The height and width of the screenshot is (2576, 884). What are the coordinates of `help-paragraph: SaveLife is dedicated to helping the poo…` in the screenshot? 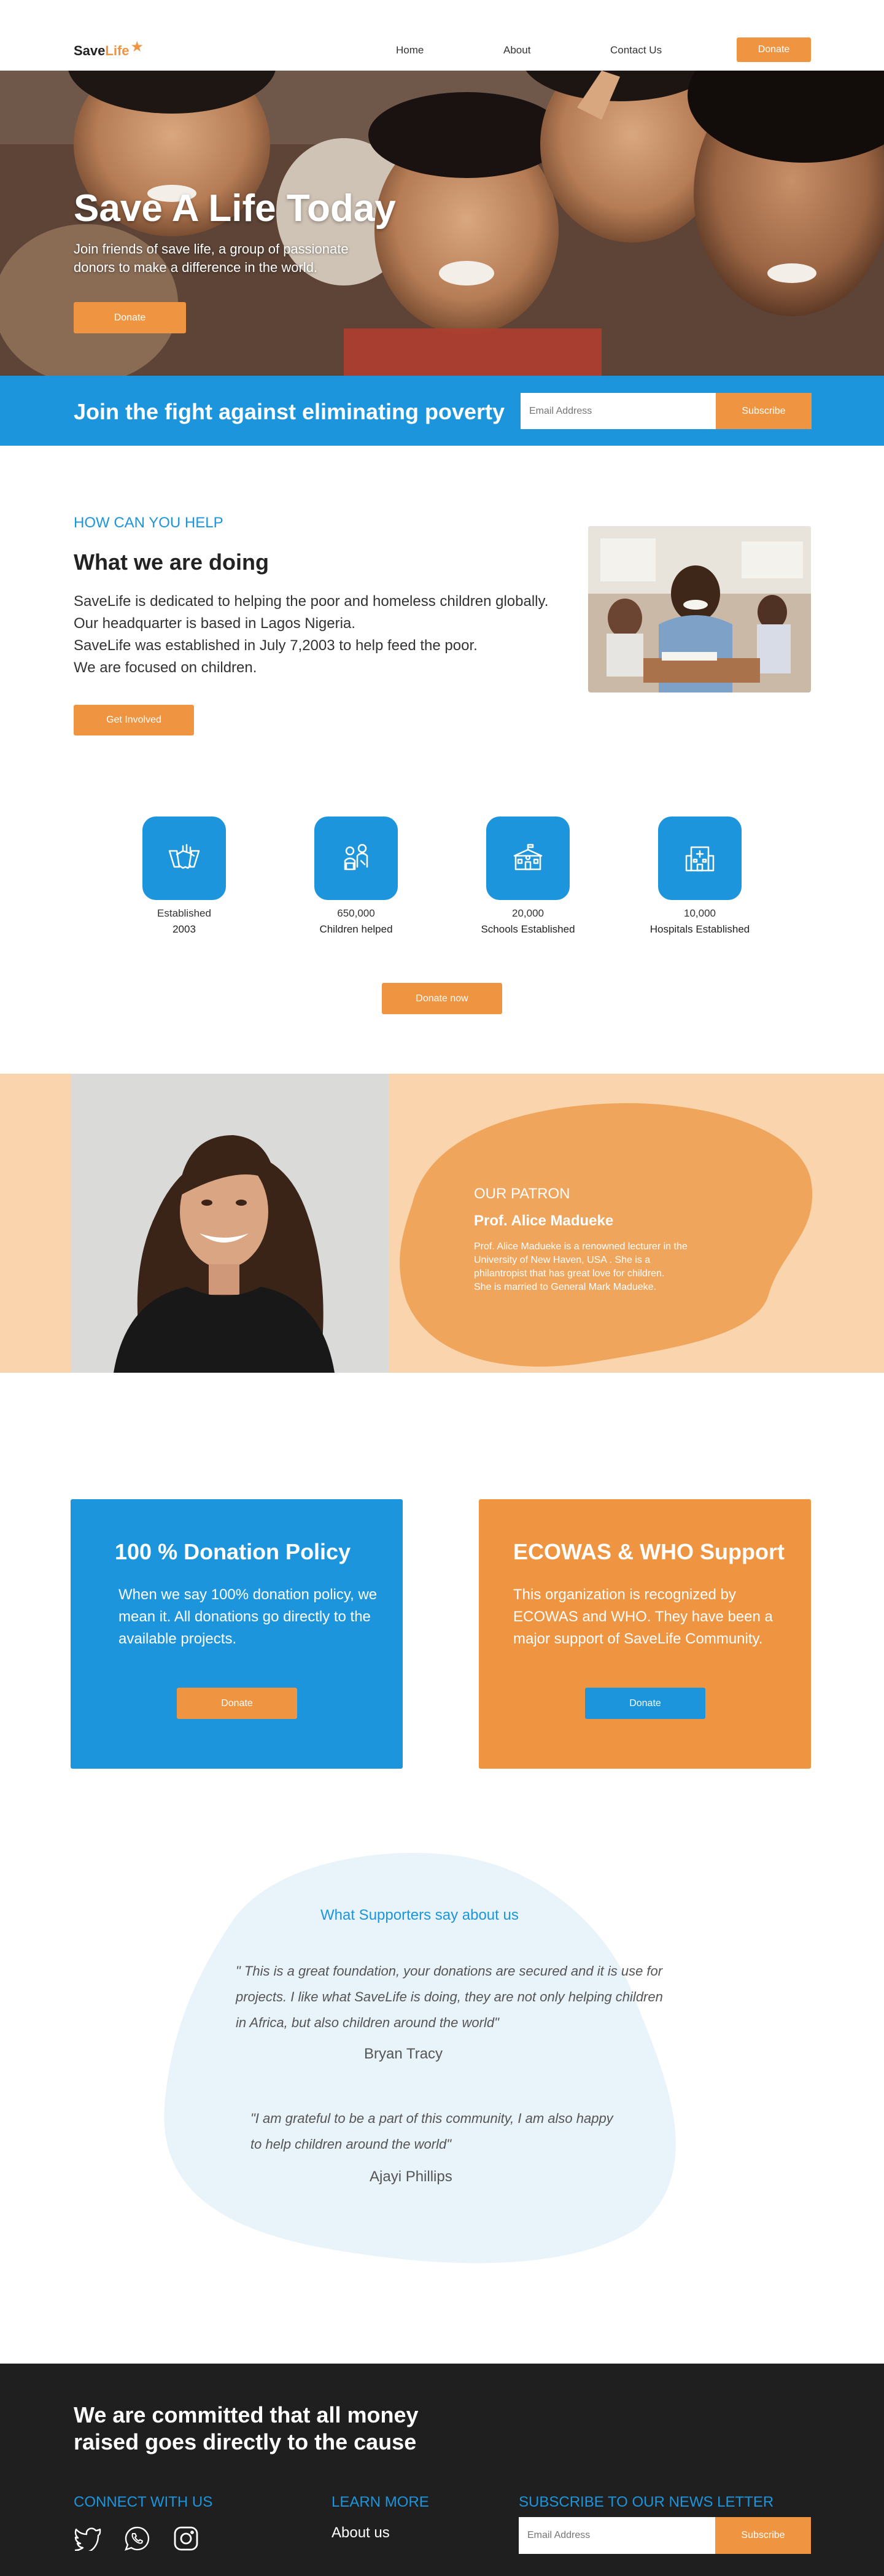 It's located at (311, 601).